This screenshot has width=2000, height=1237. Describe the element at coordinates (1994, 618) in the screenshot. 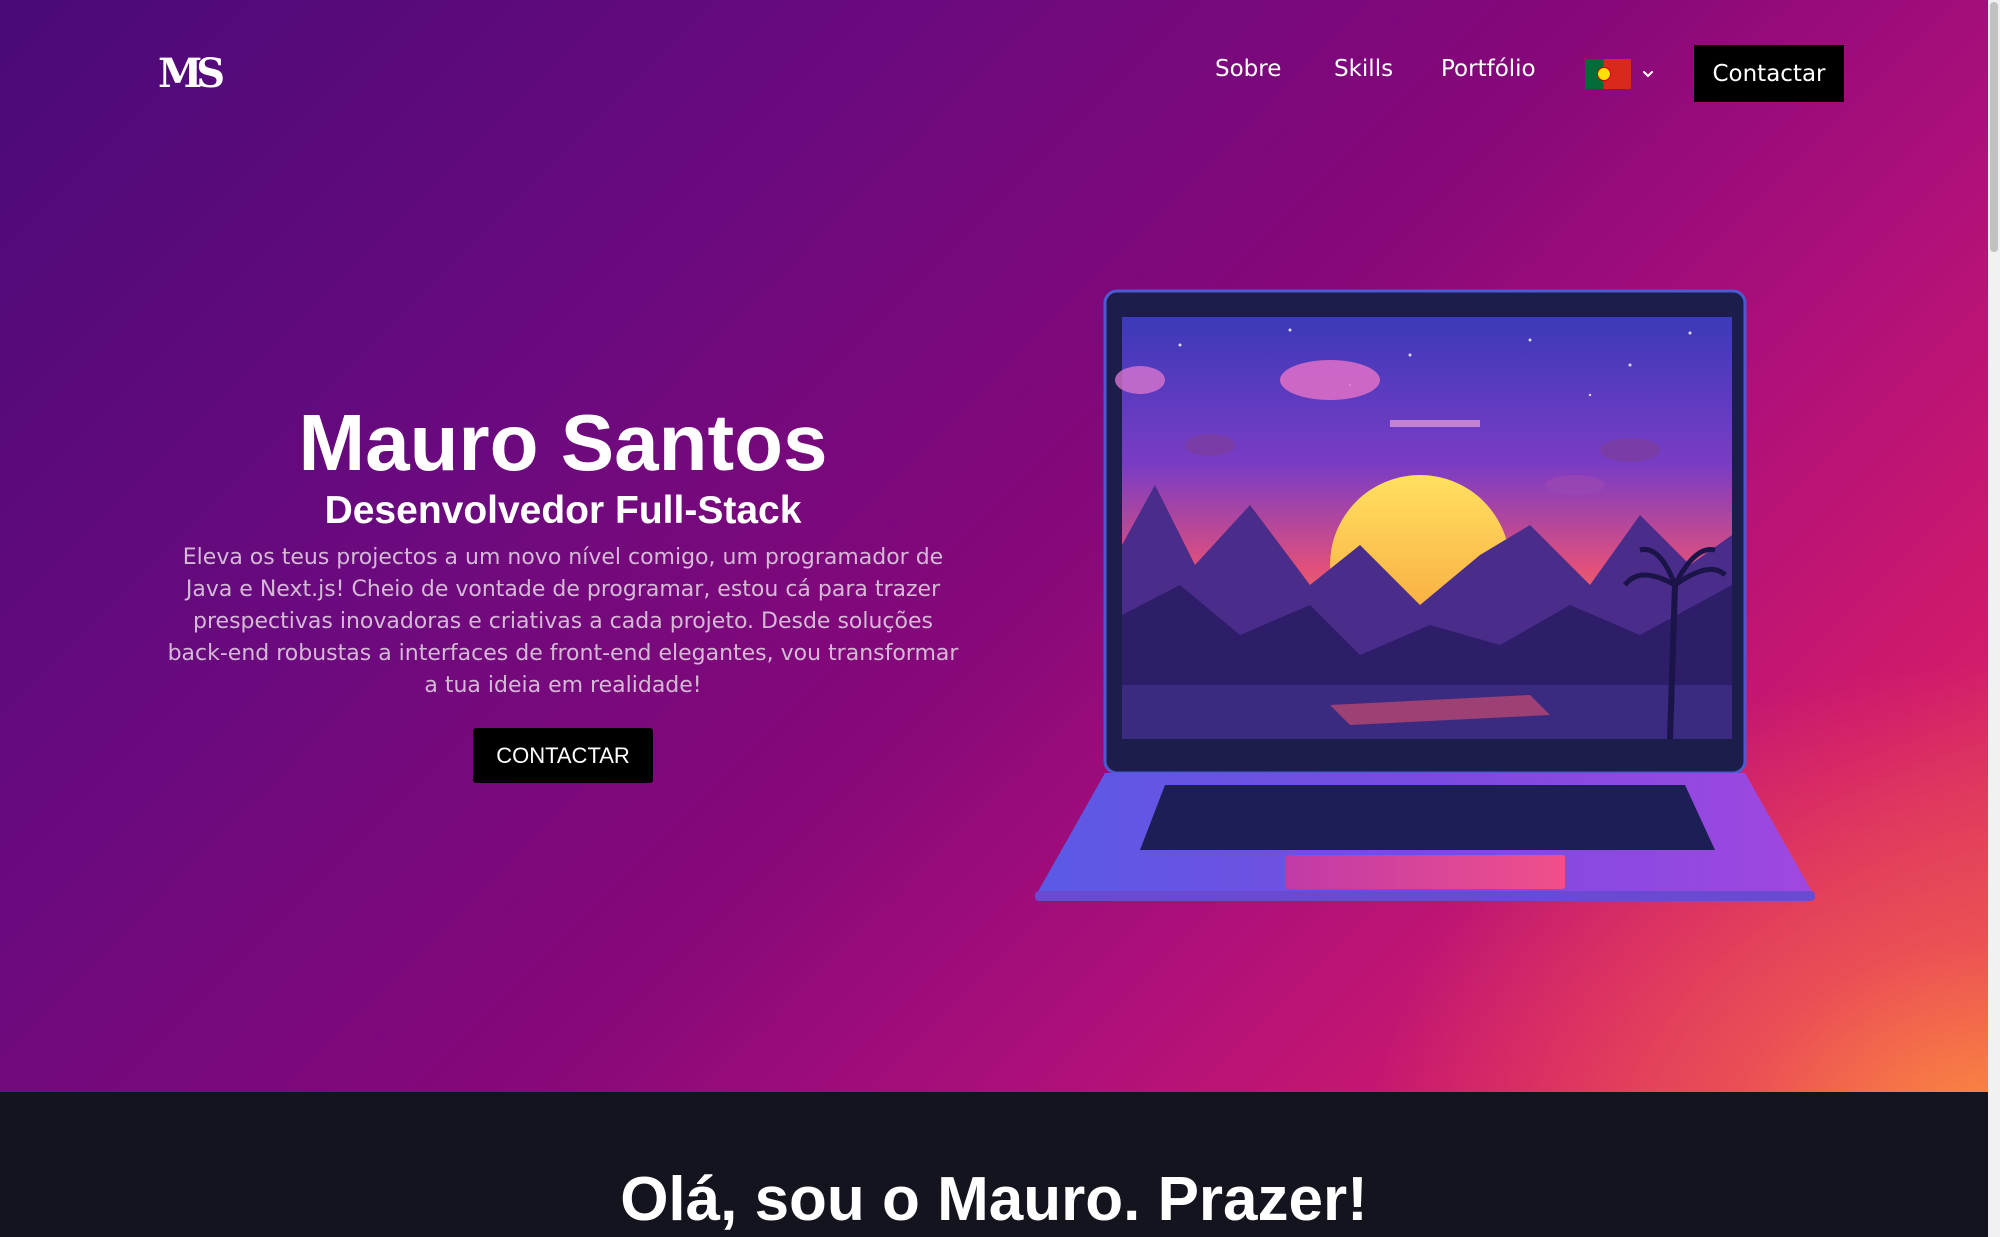

I see `page-scrollbar` at that location.